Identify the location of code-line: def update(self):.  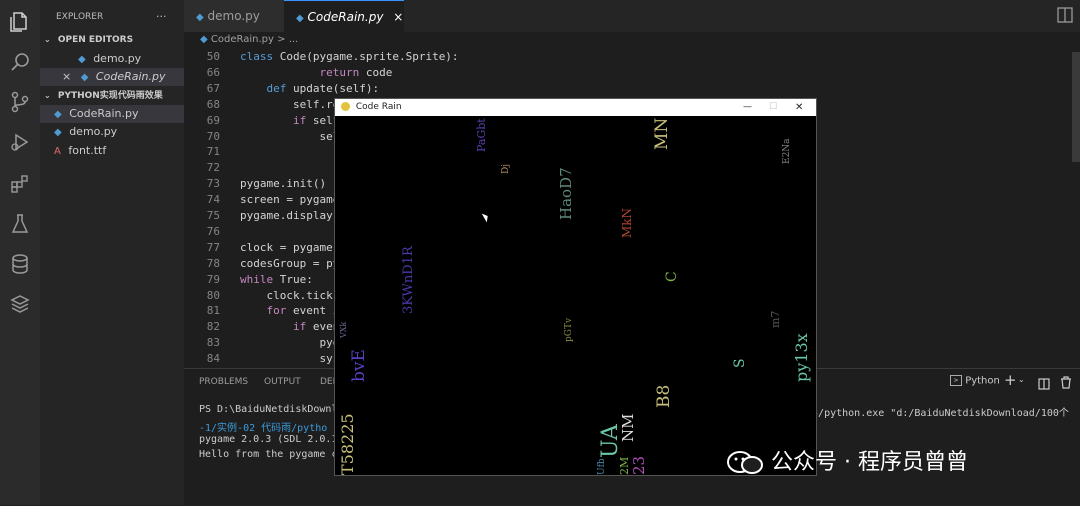
(323, 88).